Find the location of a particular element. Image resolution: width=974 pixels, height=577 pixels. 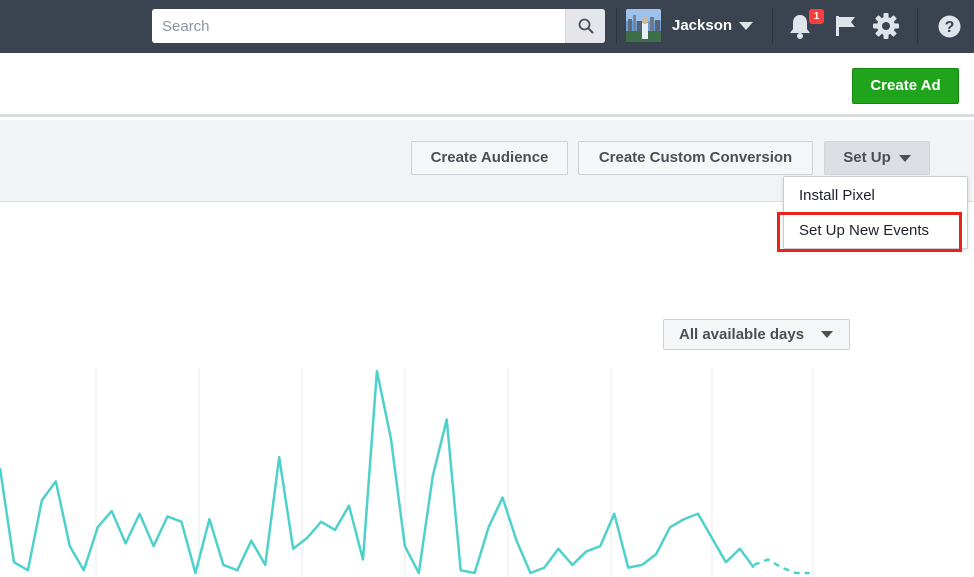

menu-item-install-pixel: Install Pixel is located at coordinates (837, 195).